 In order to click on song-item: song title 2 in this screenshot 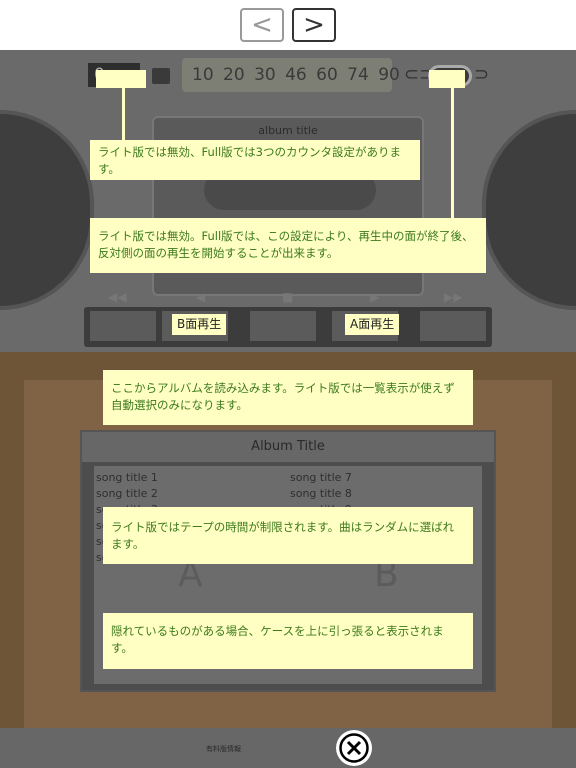, I will do `click(127, 493)`.